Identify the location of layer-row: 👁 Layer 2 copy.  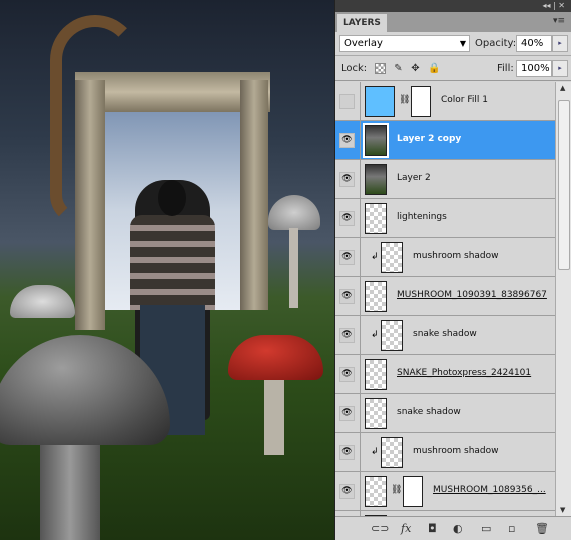
(445, 140).